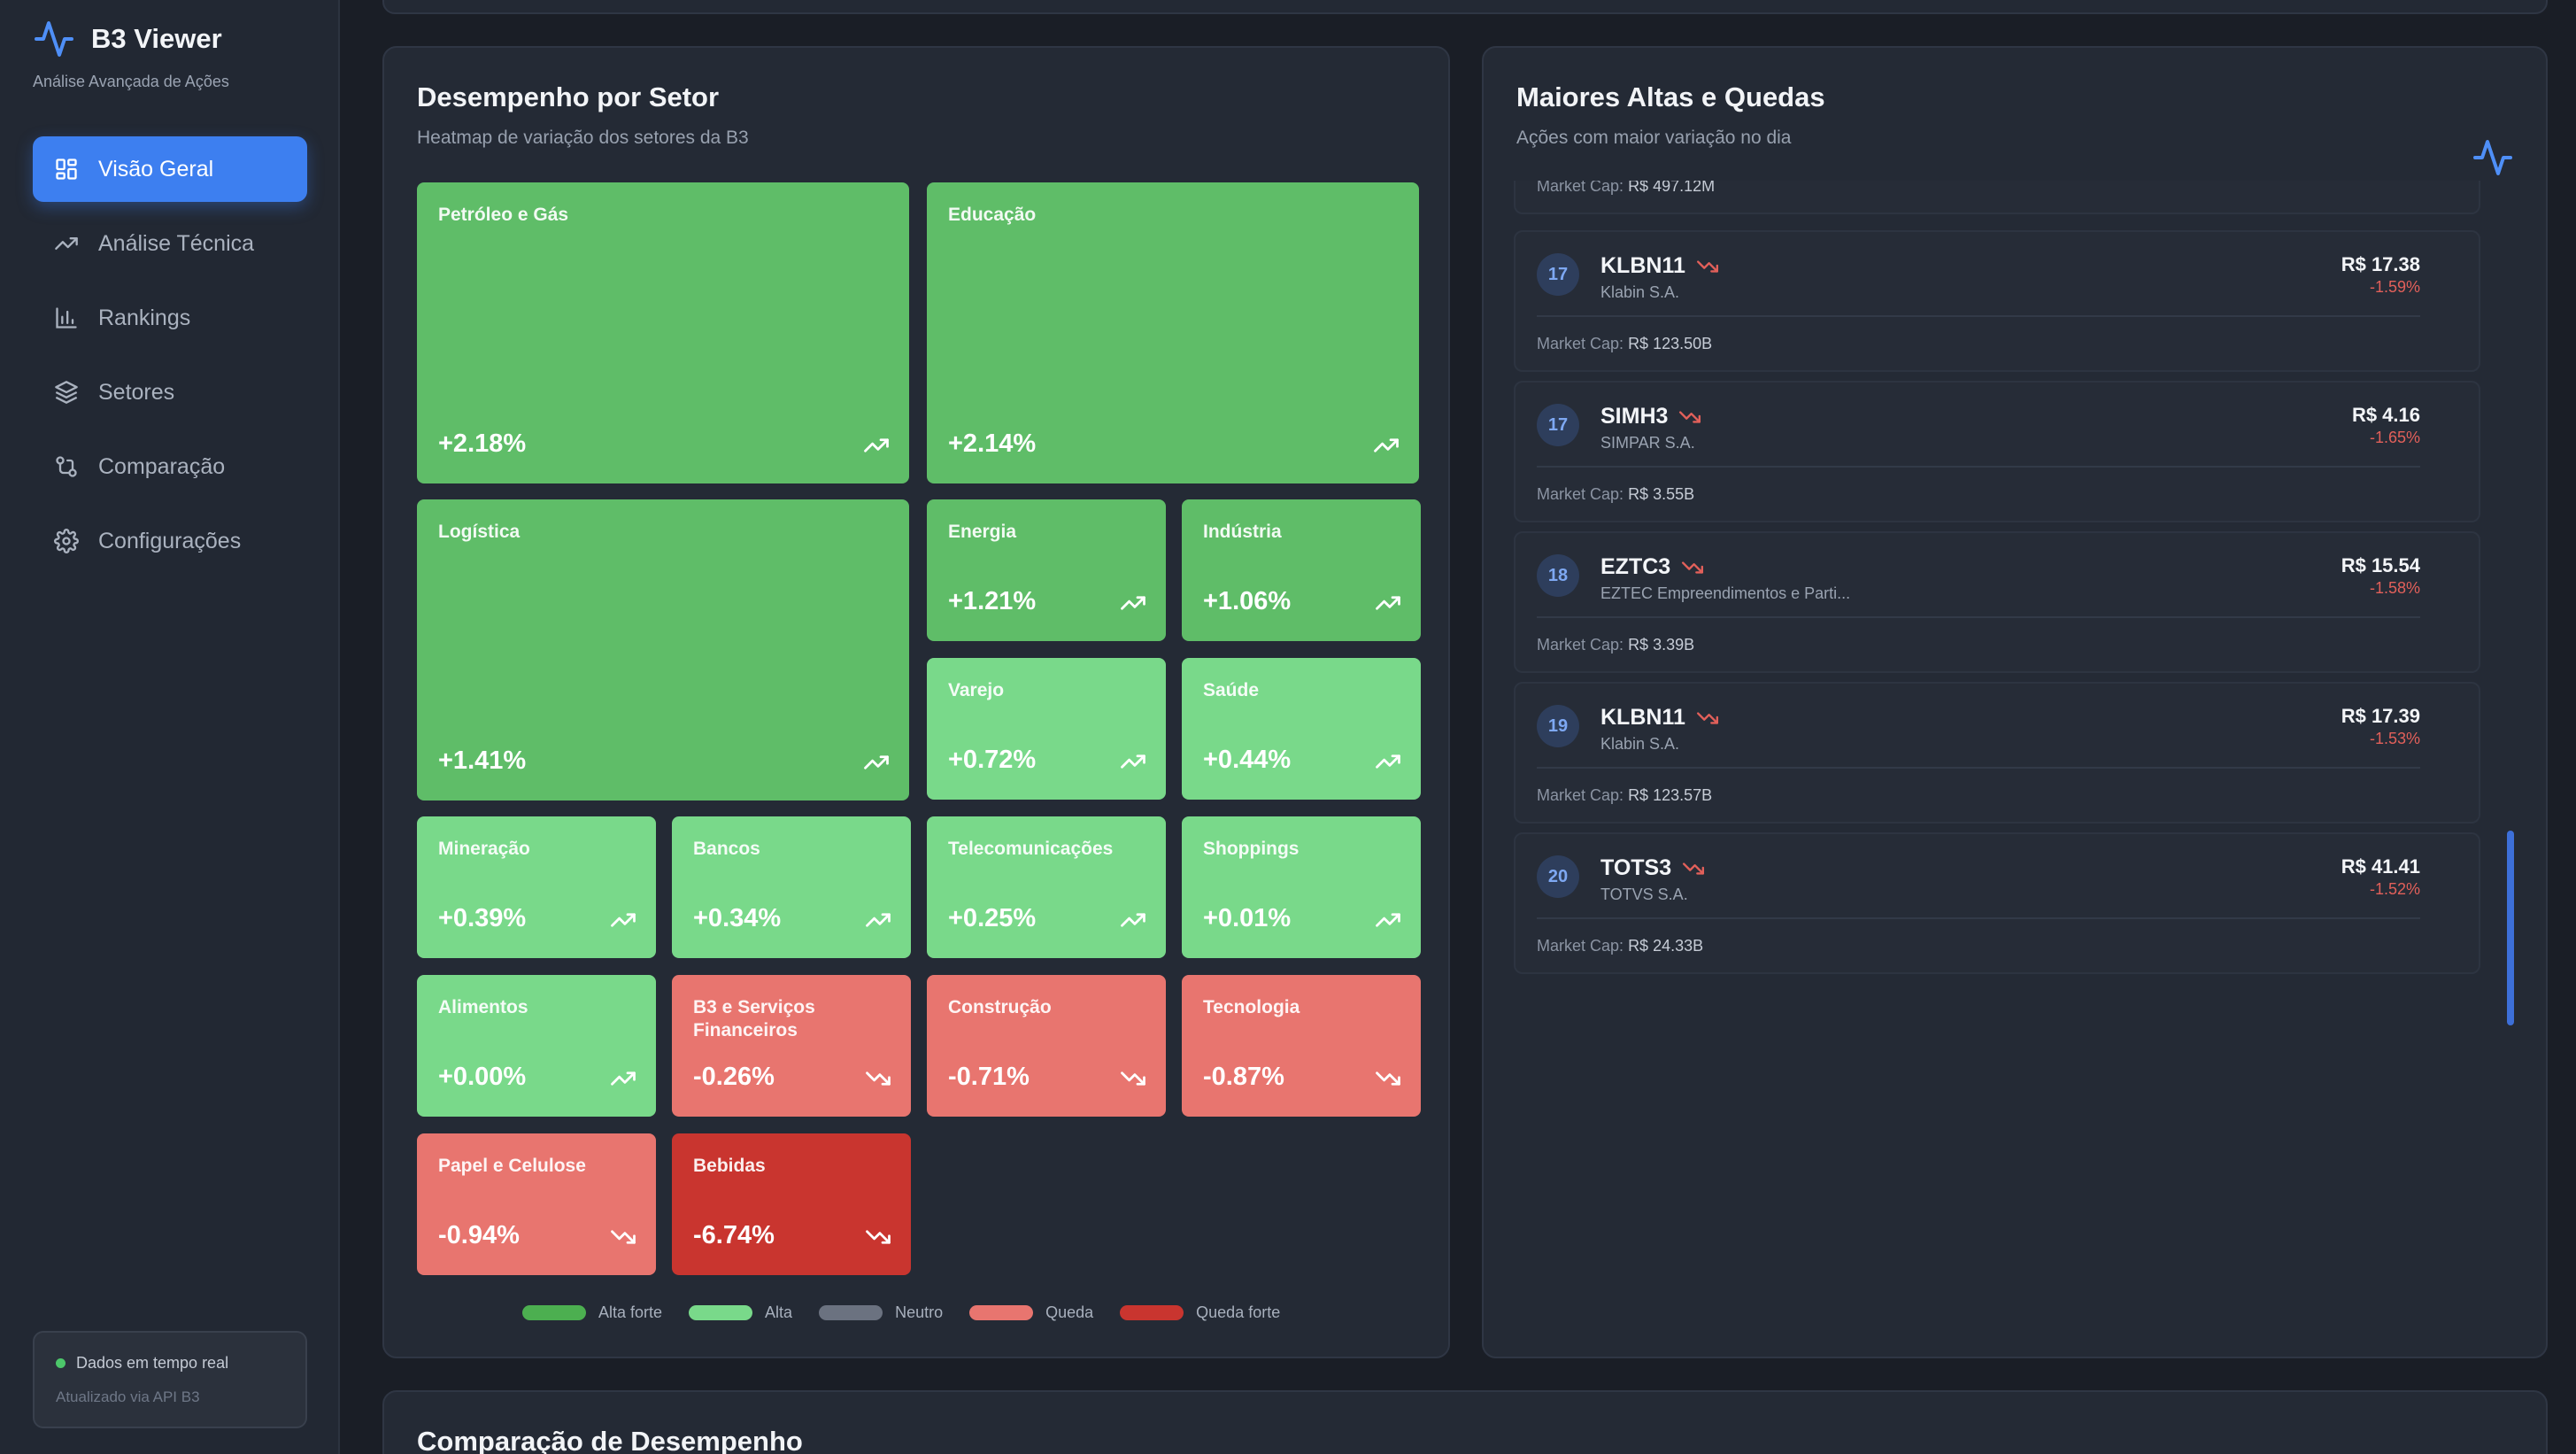 The width and height of the screenshot is (2576, 1454). Describe the element at coordinates (66, 393) in the screenshot. I see `layers-icon` at that location.